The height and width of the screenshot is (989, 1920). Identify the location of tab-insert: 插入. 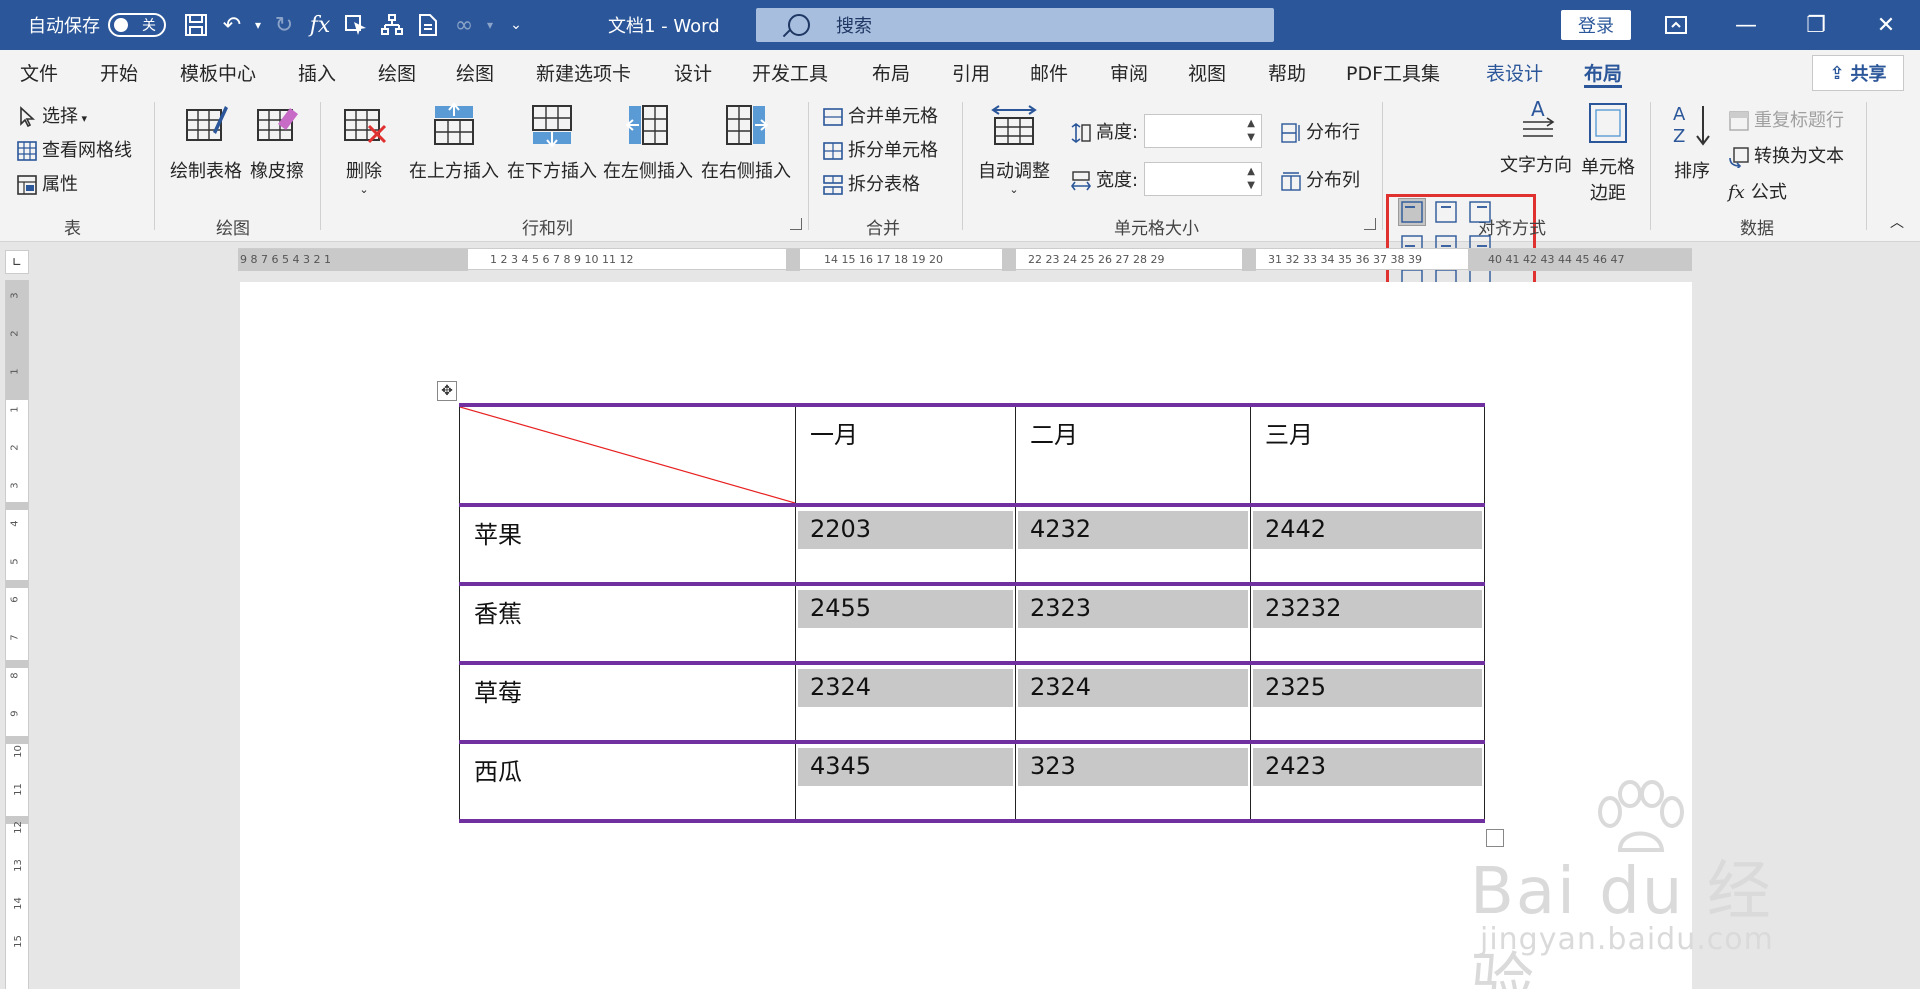
(317, 72).